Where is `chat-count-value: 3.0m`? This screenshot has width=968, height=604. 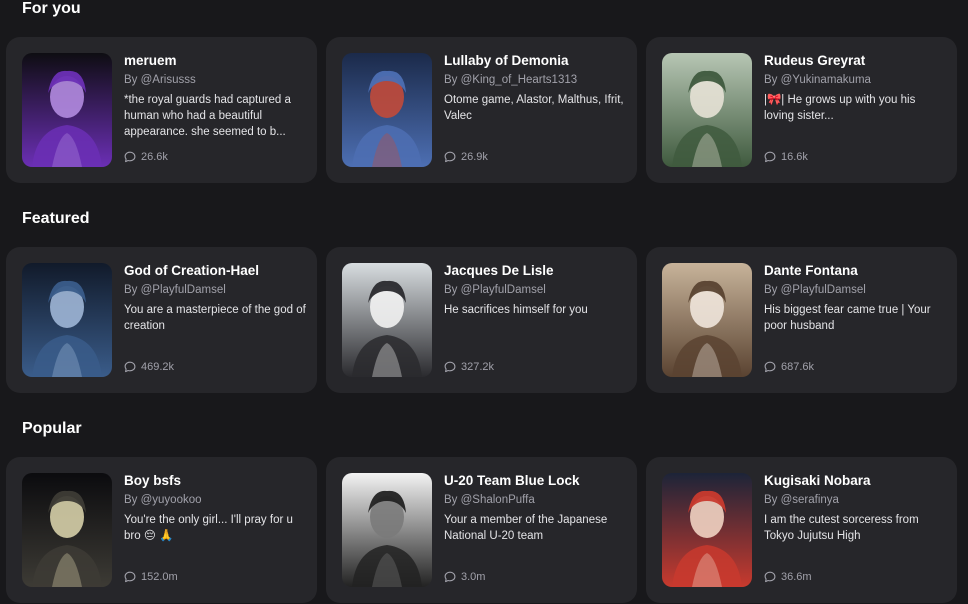 chat-count-value: 3.0m is located at coordinates (473, 577).